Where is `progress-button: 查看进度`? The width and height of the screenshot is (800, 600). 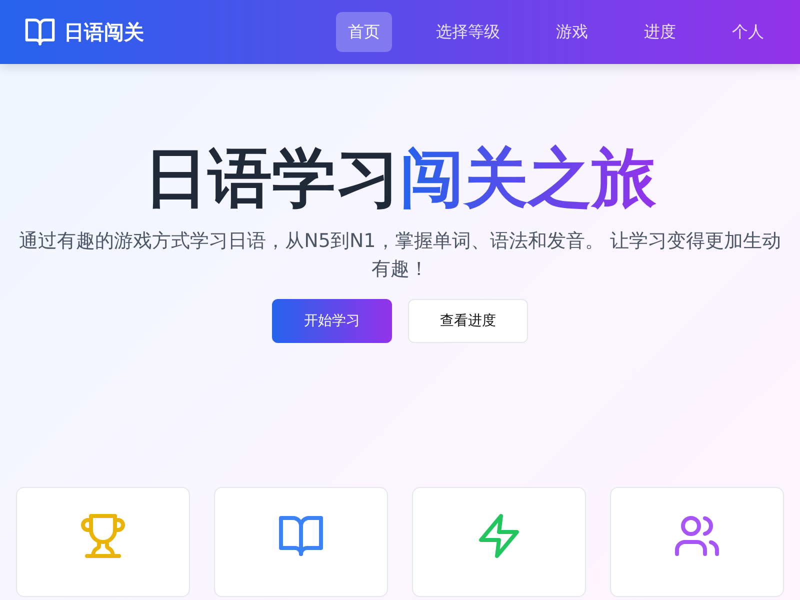
progress-button: 查看进度 is located at coordinates (468, 321).